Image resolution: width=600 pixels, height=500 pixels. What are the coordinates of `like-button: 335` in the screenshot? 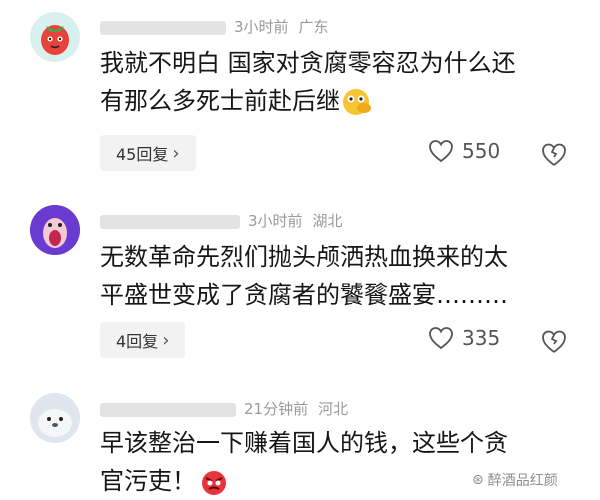 It's located at (464, 338).